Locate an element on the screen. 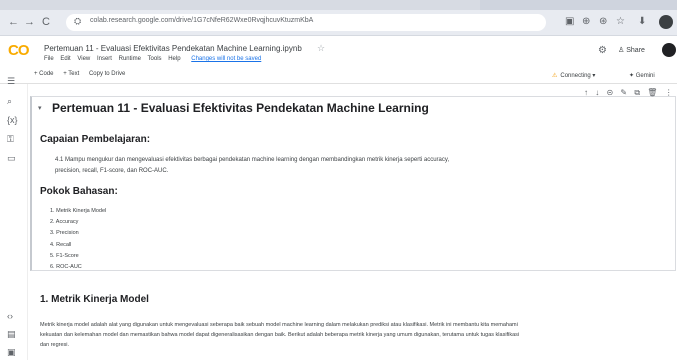  extension-icon-2: ⊕ is located at coordinates (586, 21).